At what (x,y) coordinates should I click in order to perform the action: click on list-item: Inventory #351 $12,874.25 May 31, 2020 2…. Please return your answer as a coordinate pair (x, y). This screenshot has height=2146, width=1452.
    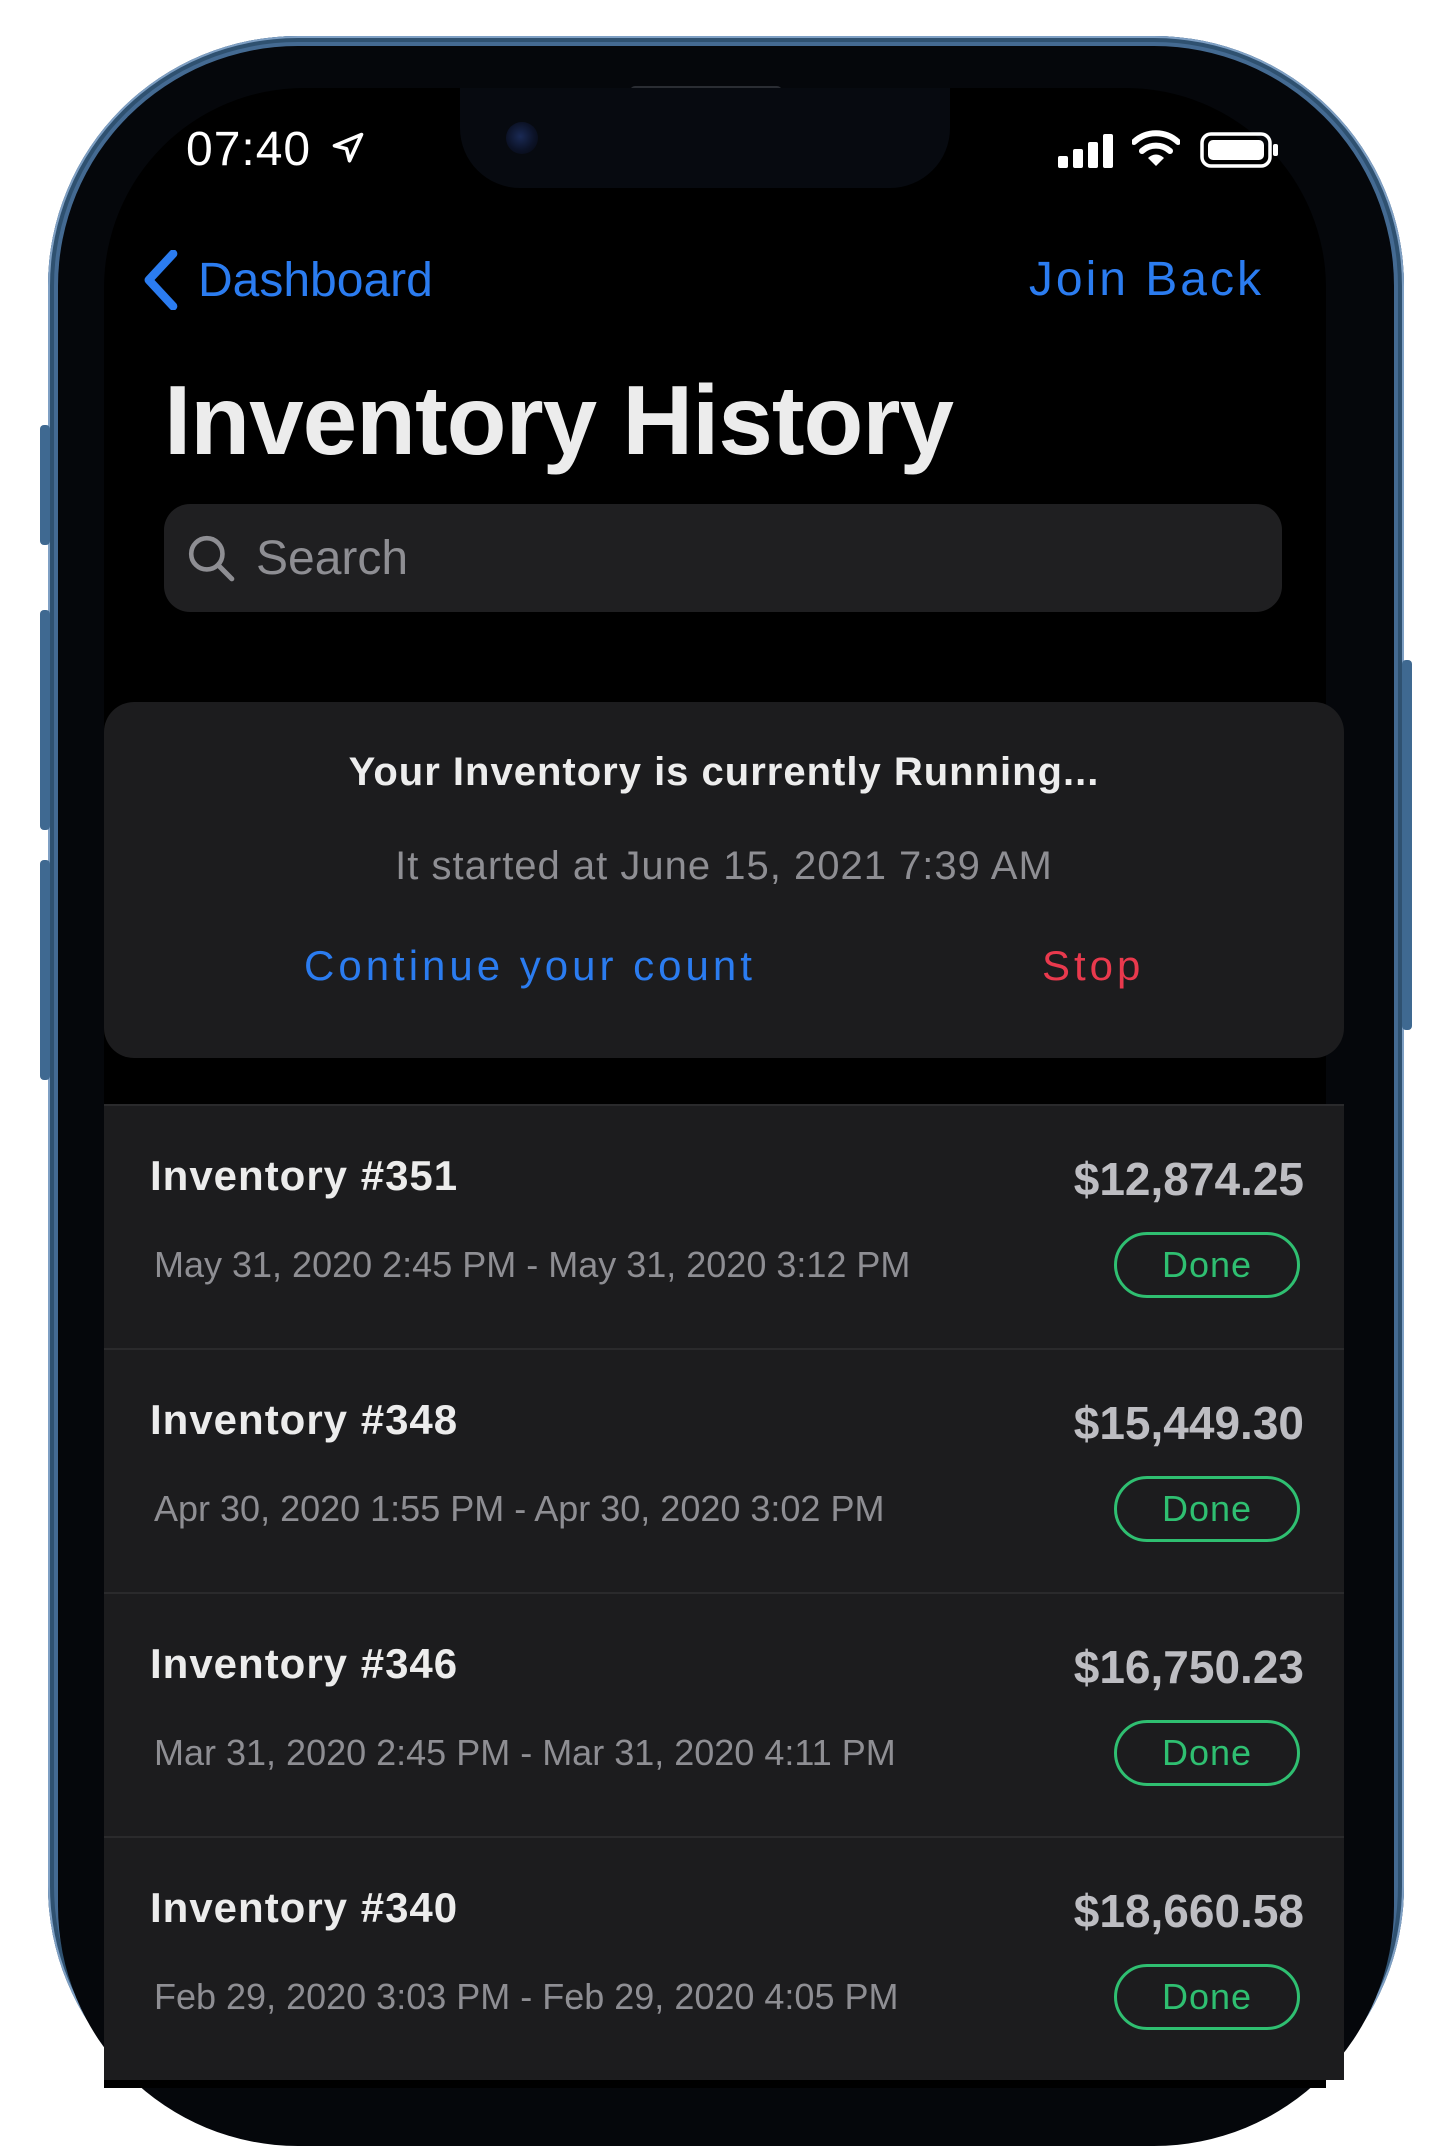
    Looking at the image, I should click on (724, 1226).